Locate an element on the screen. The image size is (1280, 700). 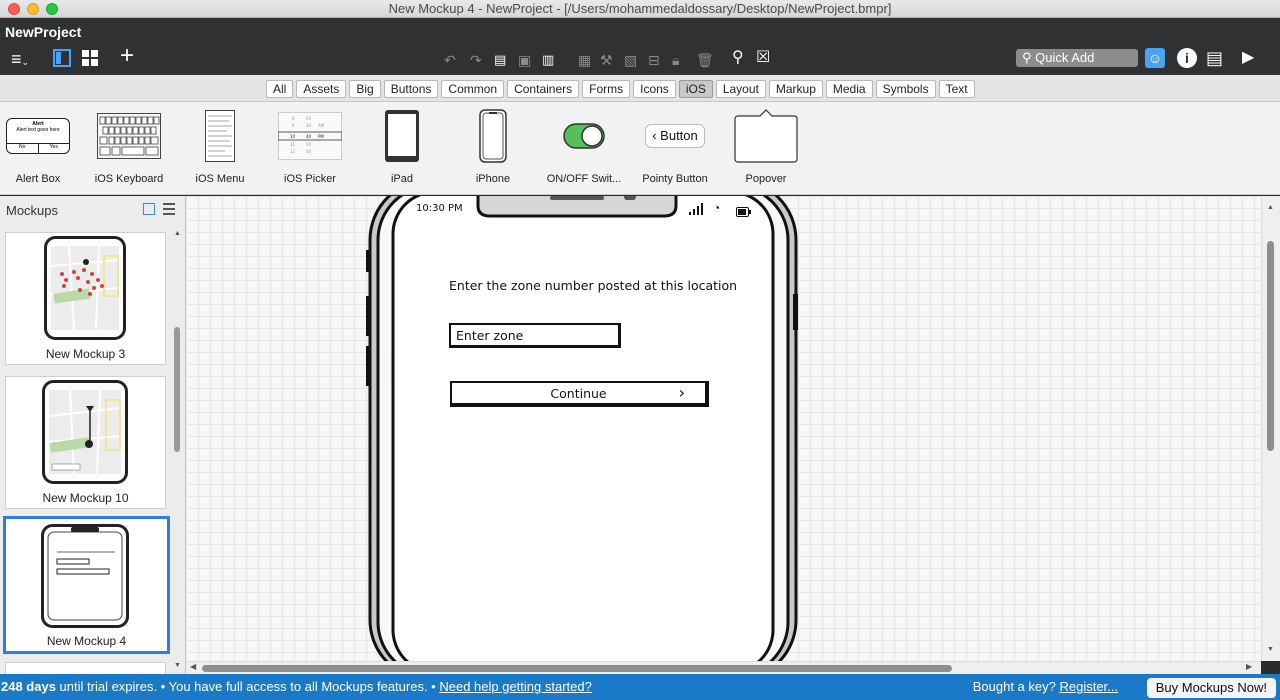
library-item-iphone: iPhone is located at coordinates (493, 145).